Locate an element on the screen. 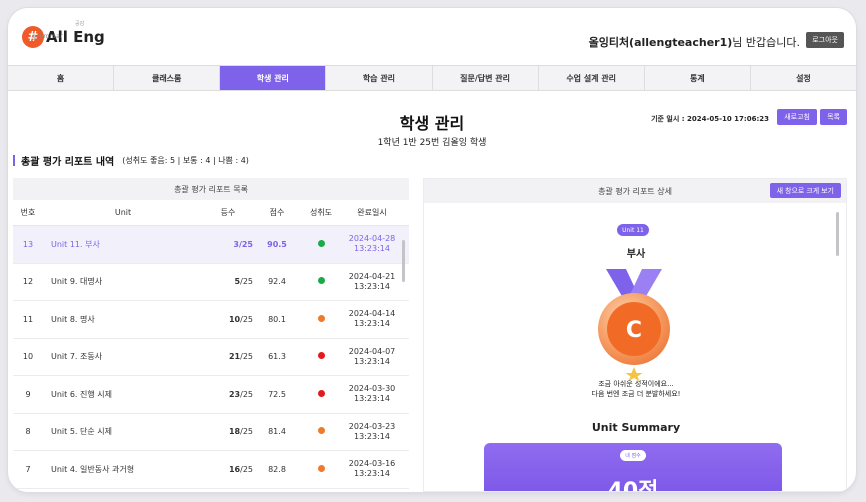 Image resolution: width=866 pixels, height=502 pixels. row-score: 90.5 is located at coordinates (277, 244).